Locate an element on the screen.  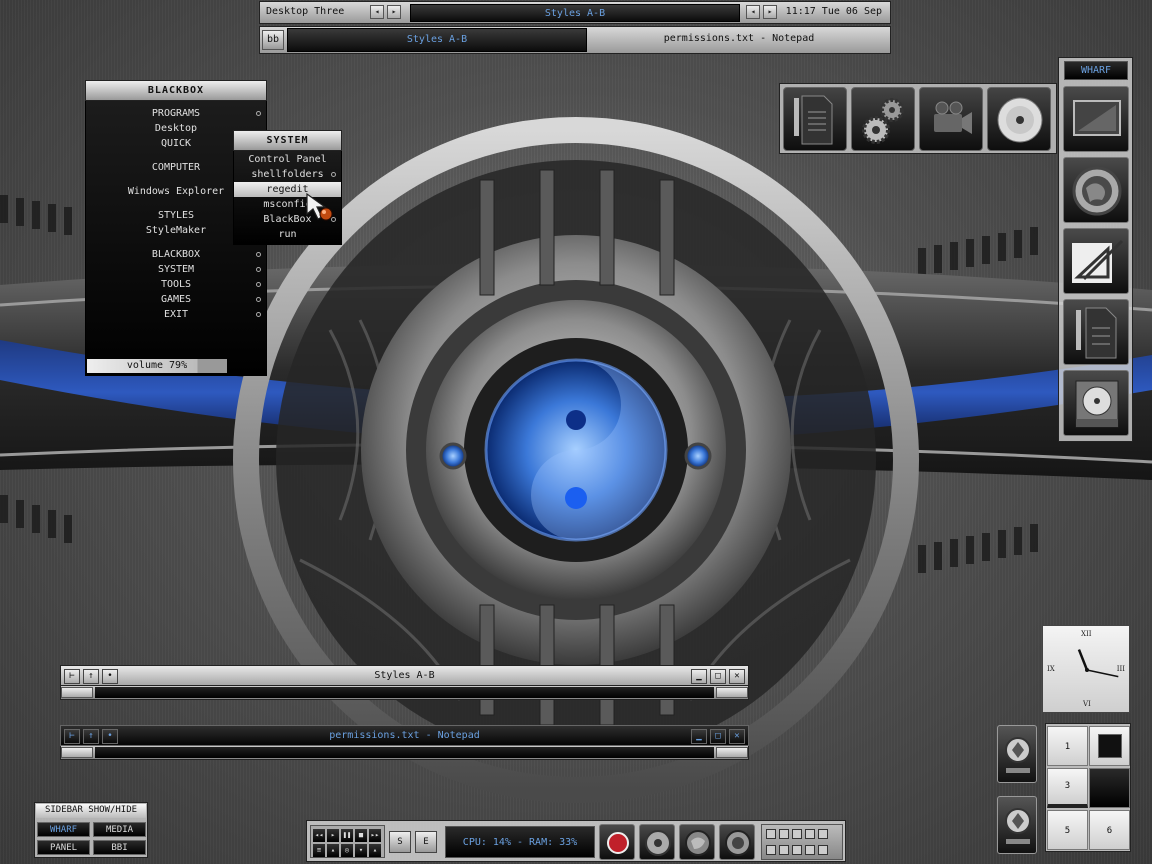
camera-icon is located at coordinates (951, 119).